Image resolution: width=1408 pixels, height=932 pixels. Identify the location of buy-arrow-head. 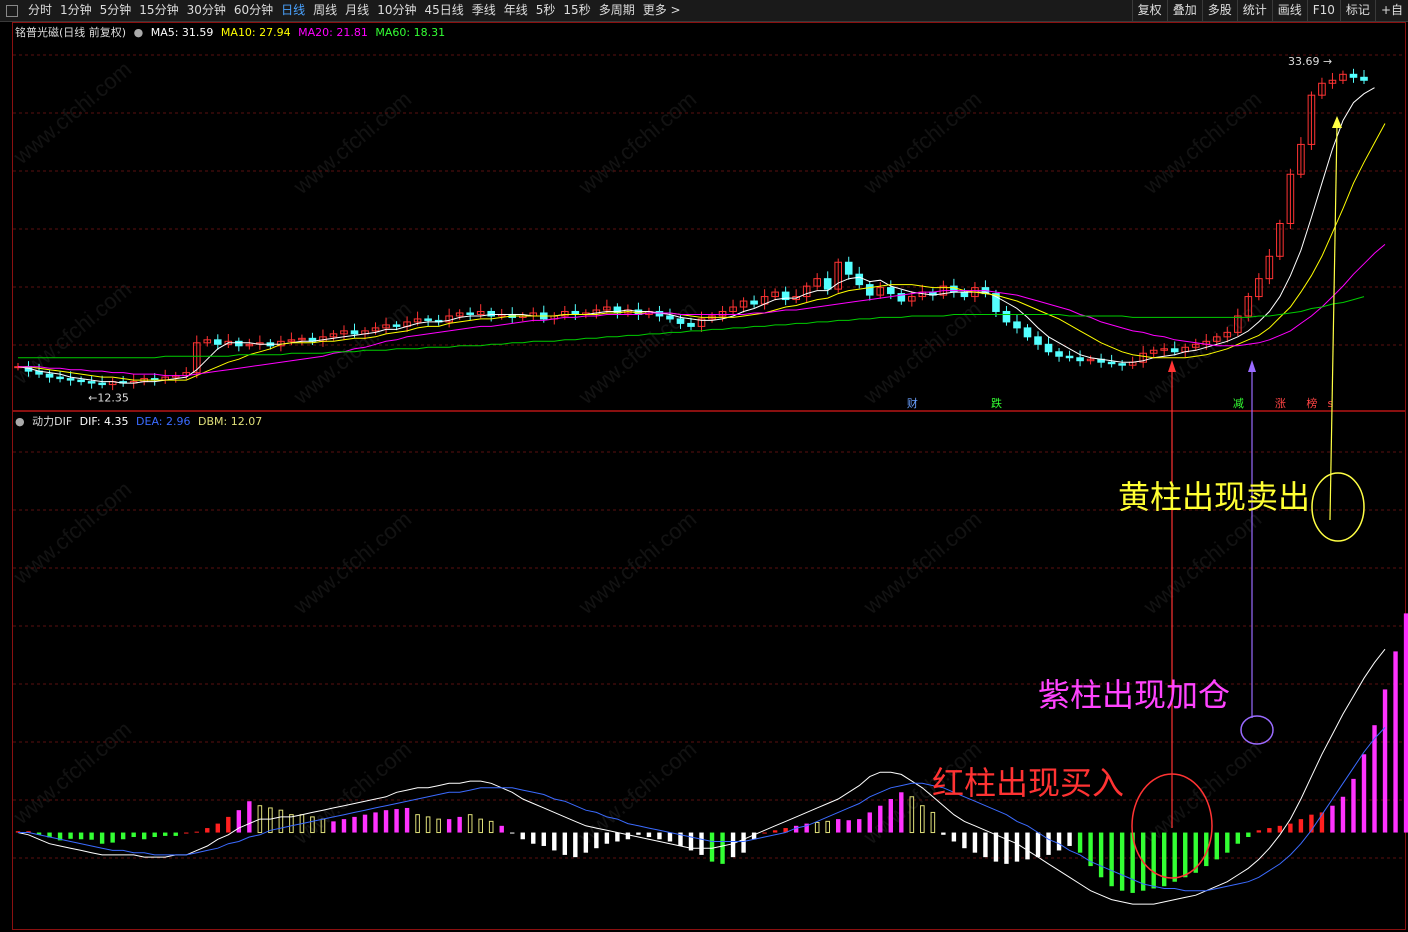
(1172, 366).